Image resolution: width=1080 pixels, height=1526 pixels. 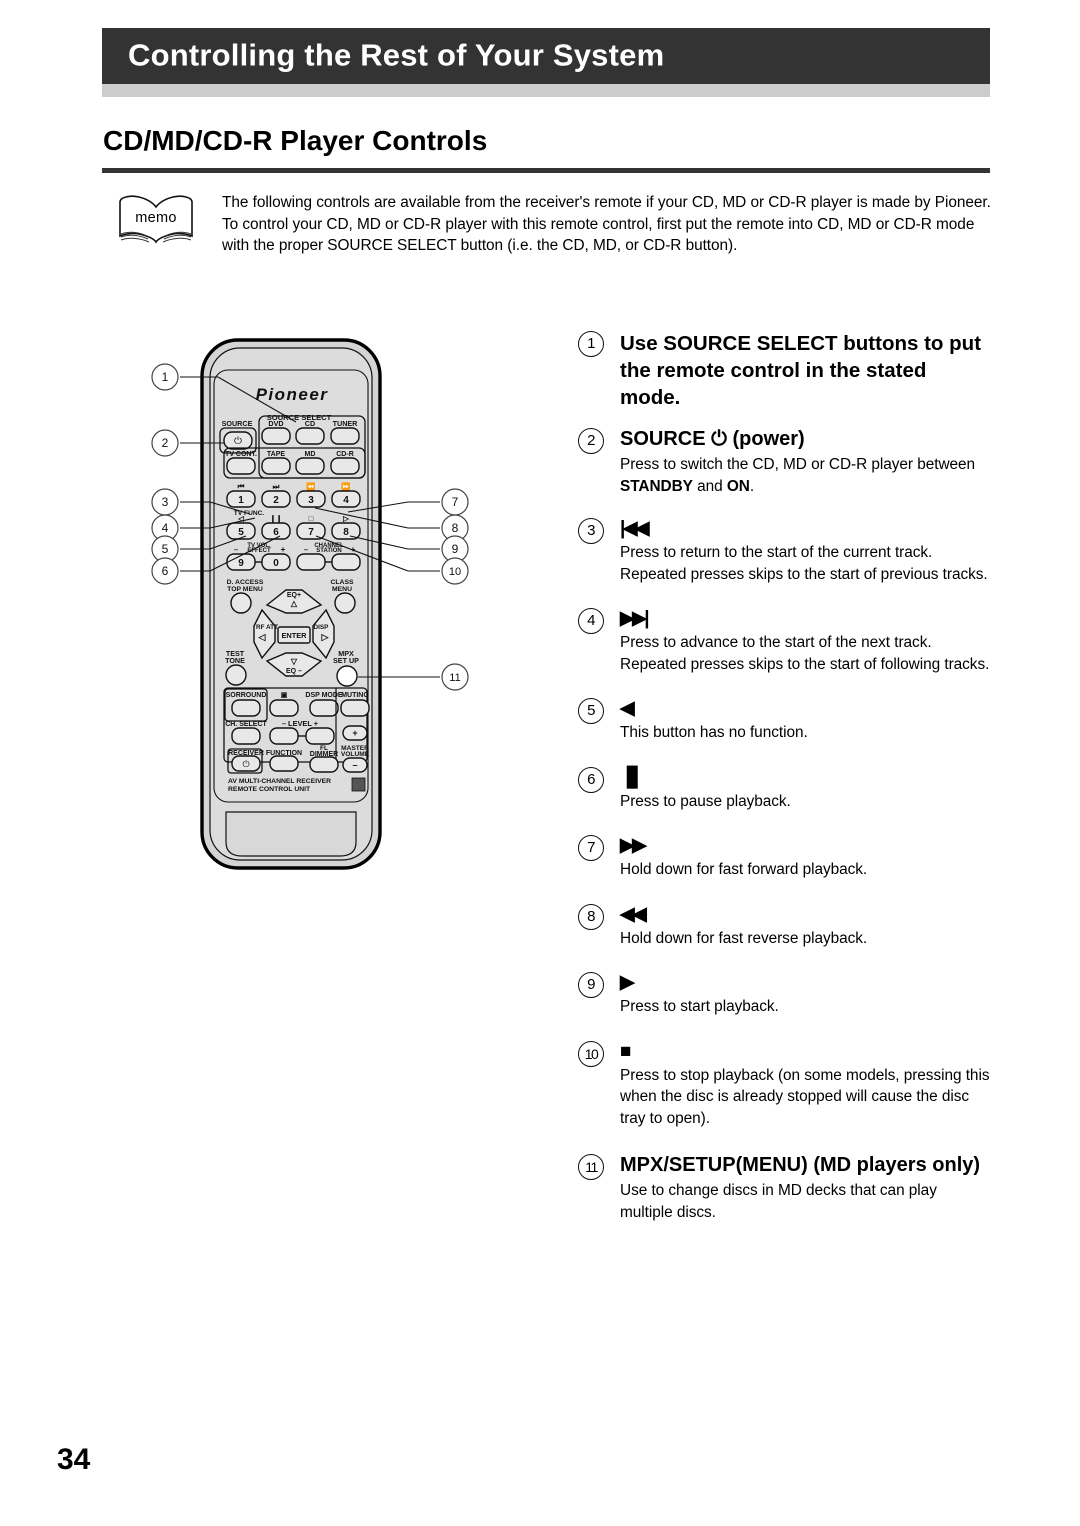 What do you see at coordinates (276, 436) in the screenshot?
I see `btn-dvd` at bounding box center [276, 436].